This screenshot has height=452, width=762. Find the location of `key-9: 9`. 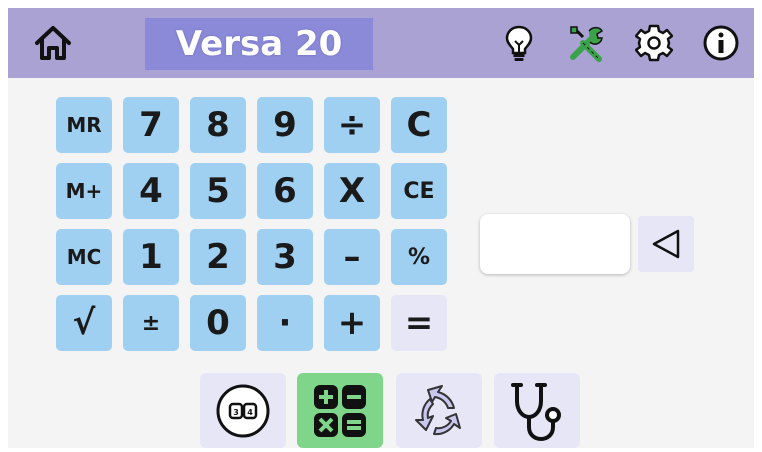

key-9: 9 is located at coordinates (285, 125).